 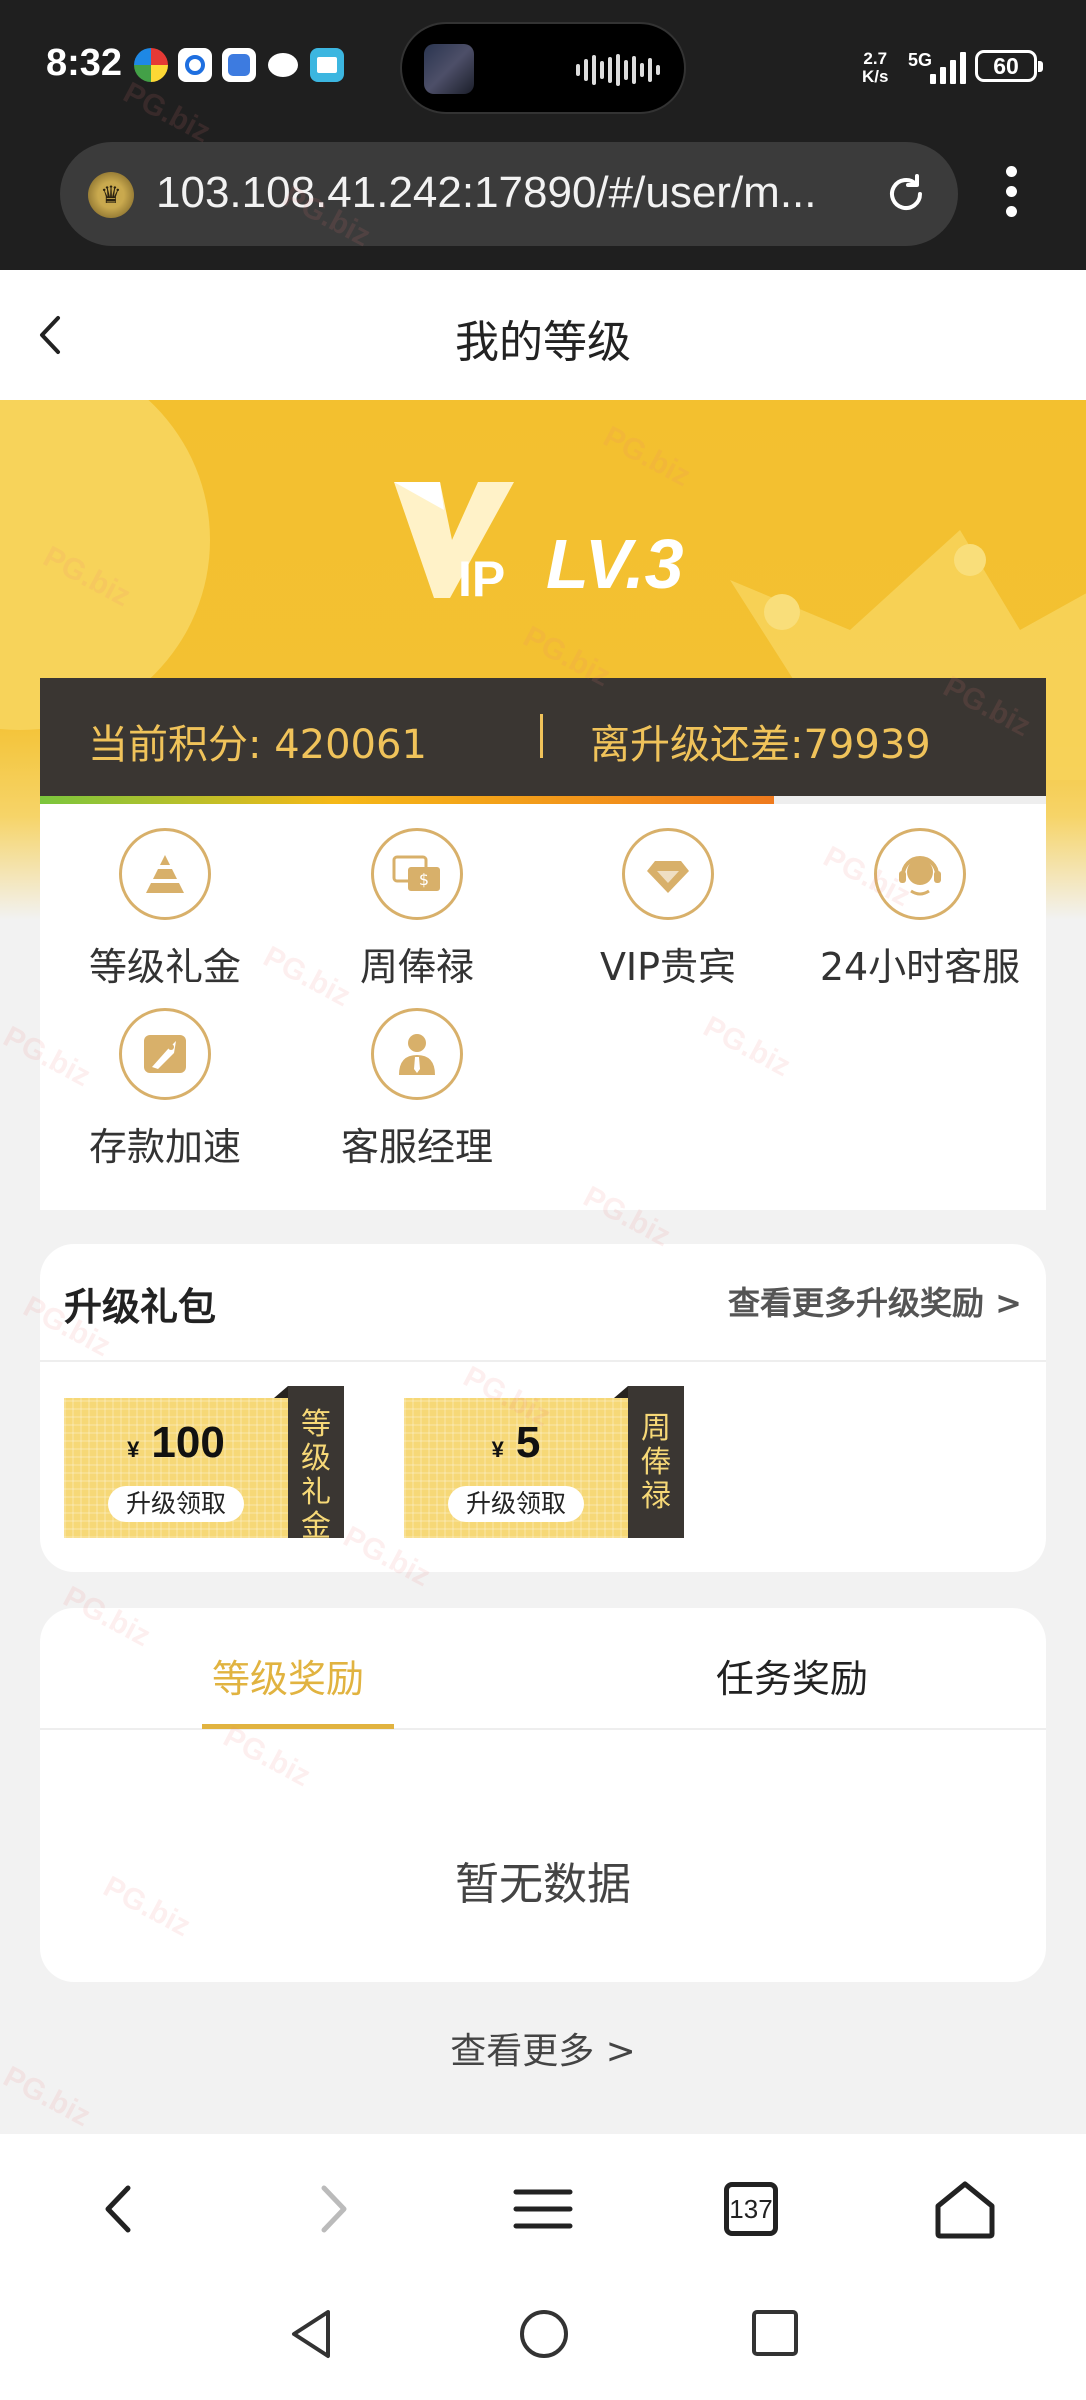 I want to click on tab-level-rewards: 等级奖励, so click(x=288, y=1675).